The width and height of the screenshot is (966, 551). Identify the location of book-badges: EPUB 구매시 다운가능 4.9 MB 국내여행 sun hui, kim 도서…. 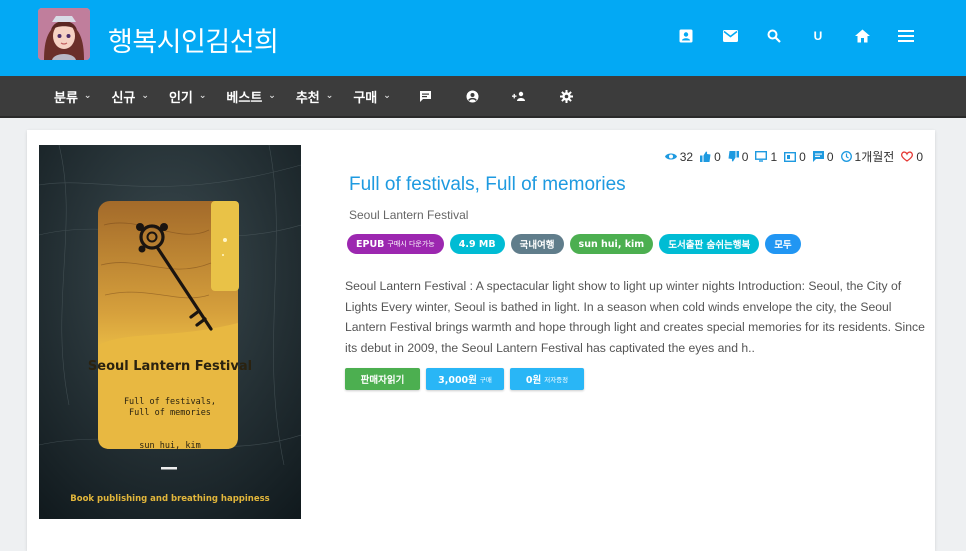
(577, 244).